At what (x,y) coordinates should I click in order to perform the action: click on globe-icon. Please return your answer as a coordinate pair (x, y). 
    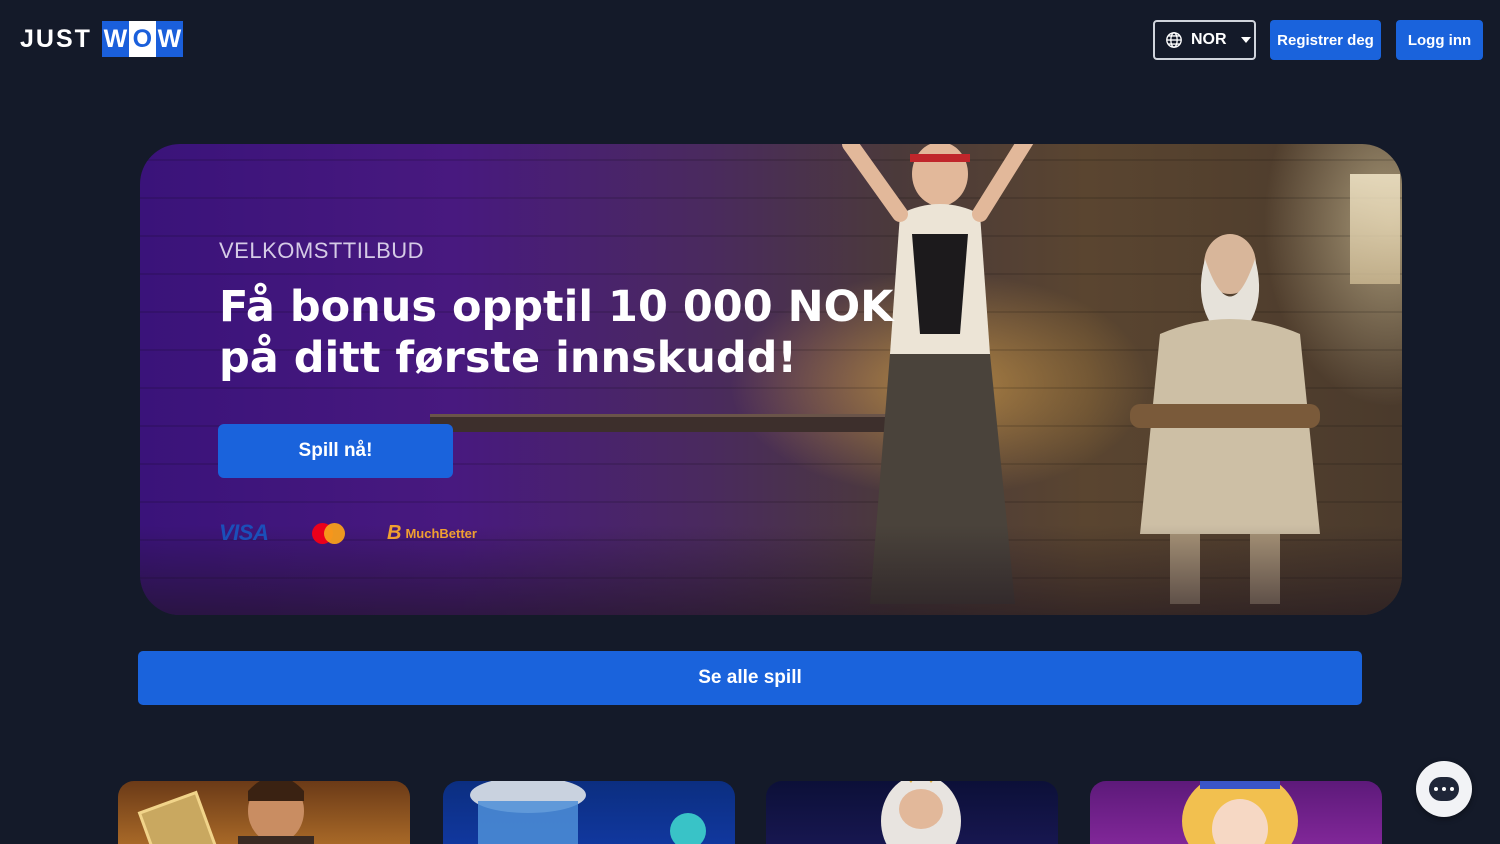
    Looking at the image, I should click on (1174, 40).